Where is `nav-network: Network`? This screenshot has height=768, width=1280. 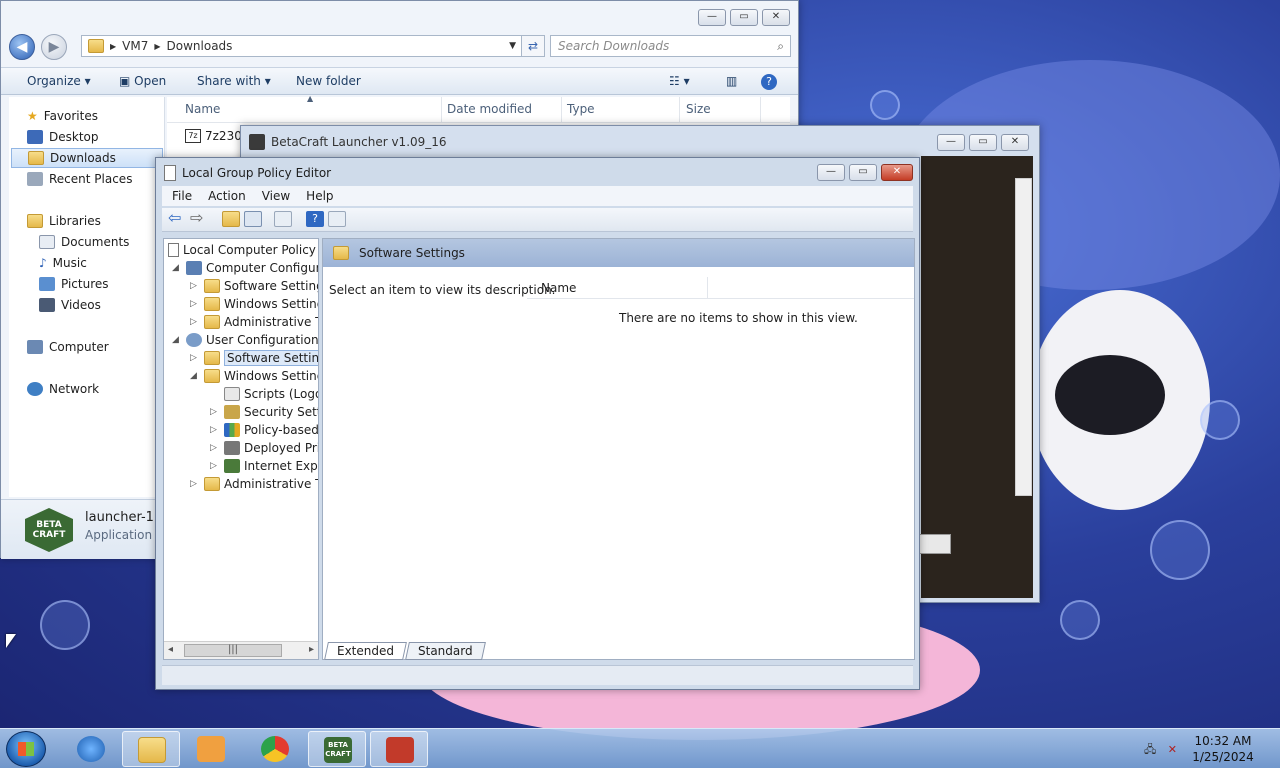 nav-network: Network is located at coordinates (63, 389).